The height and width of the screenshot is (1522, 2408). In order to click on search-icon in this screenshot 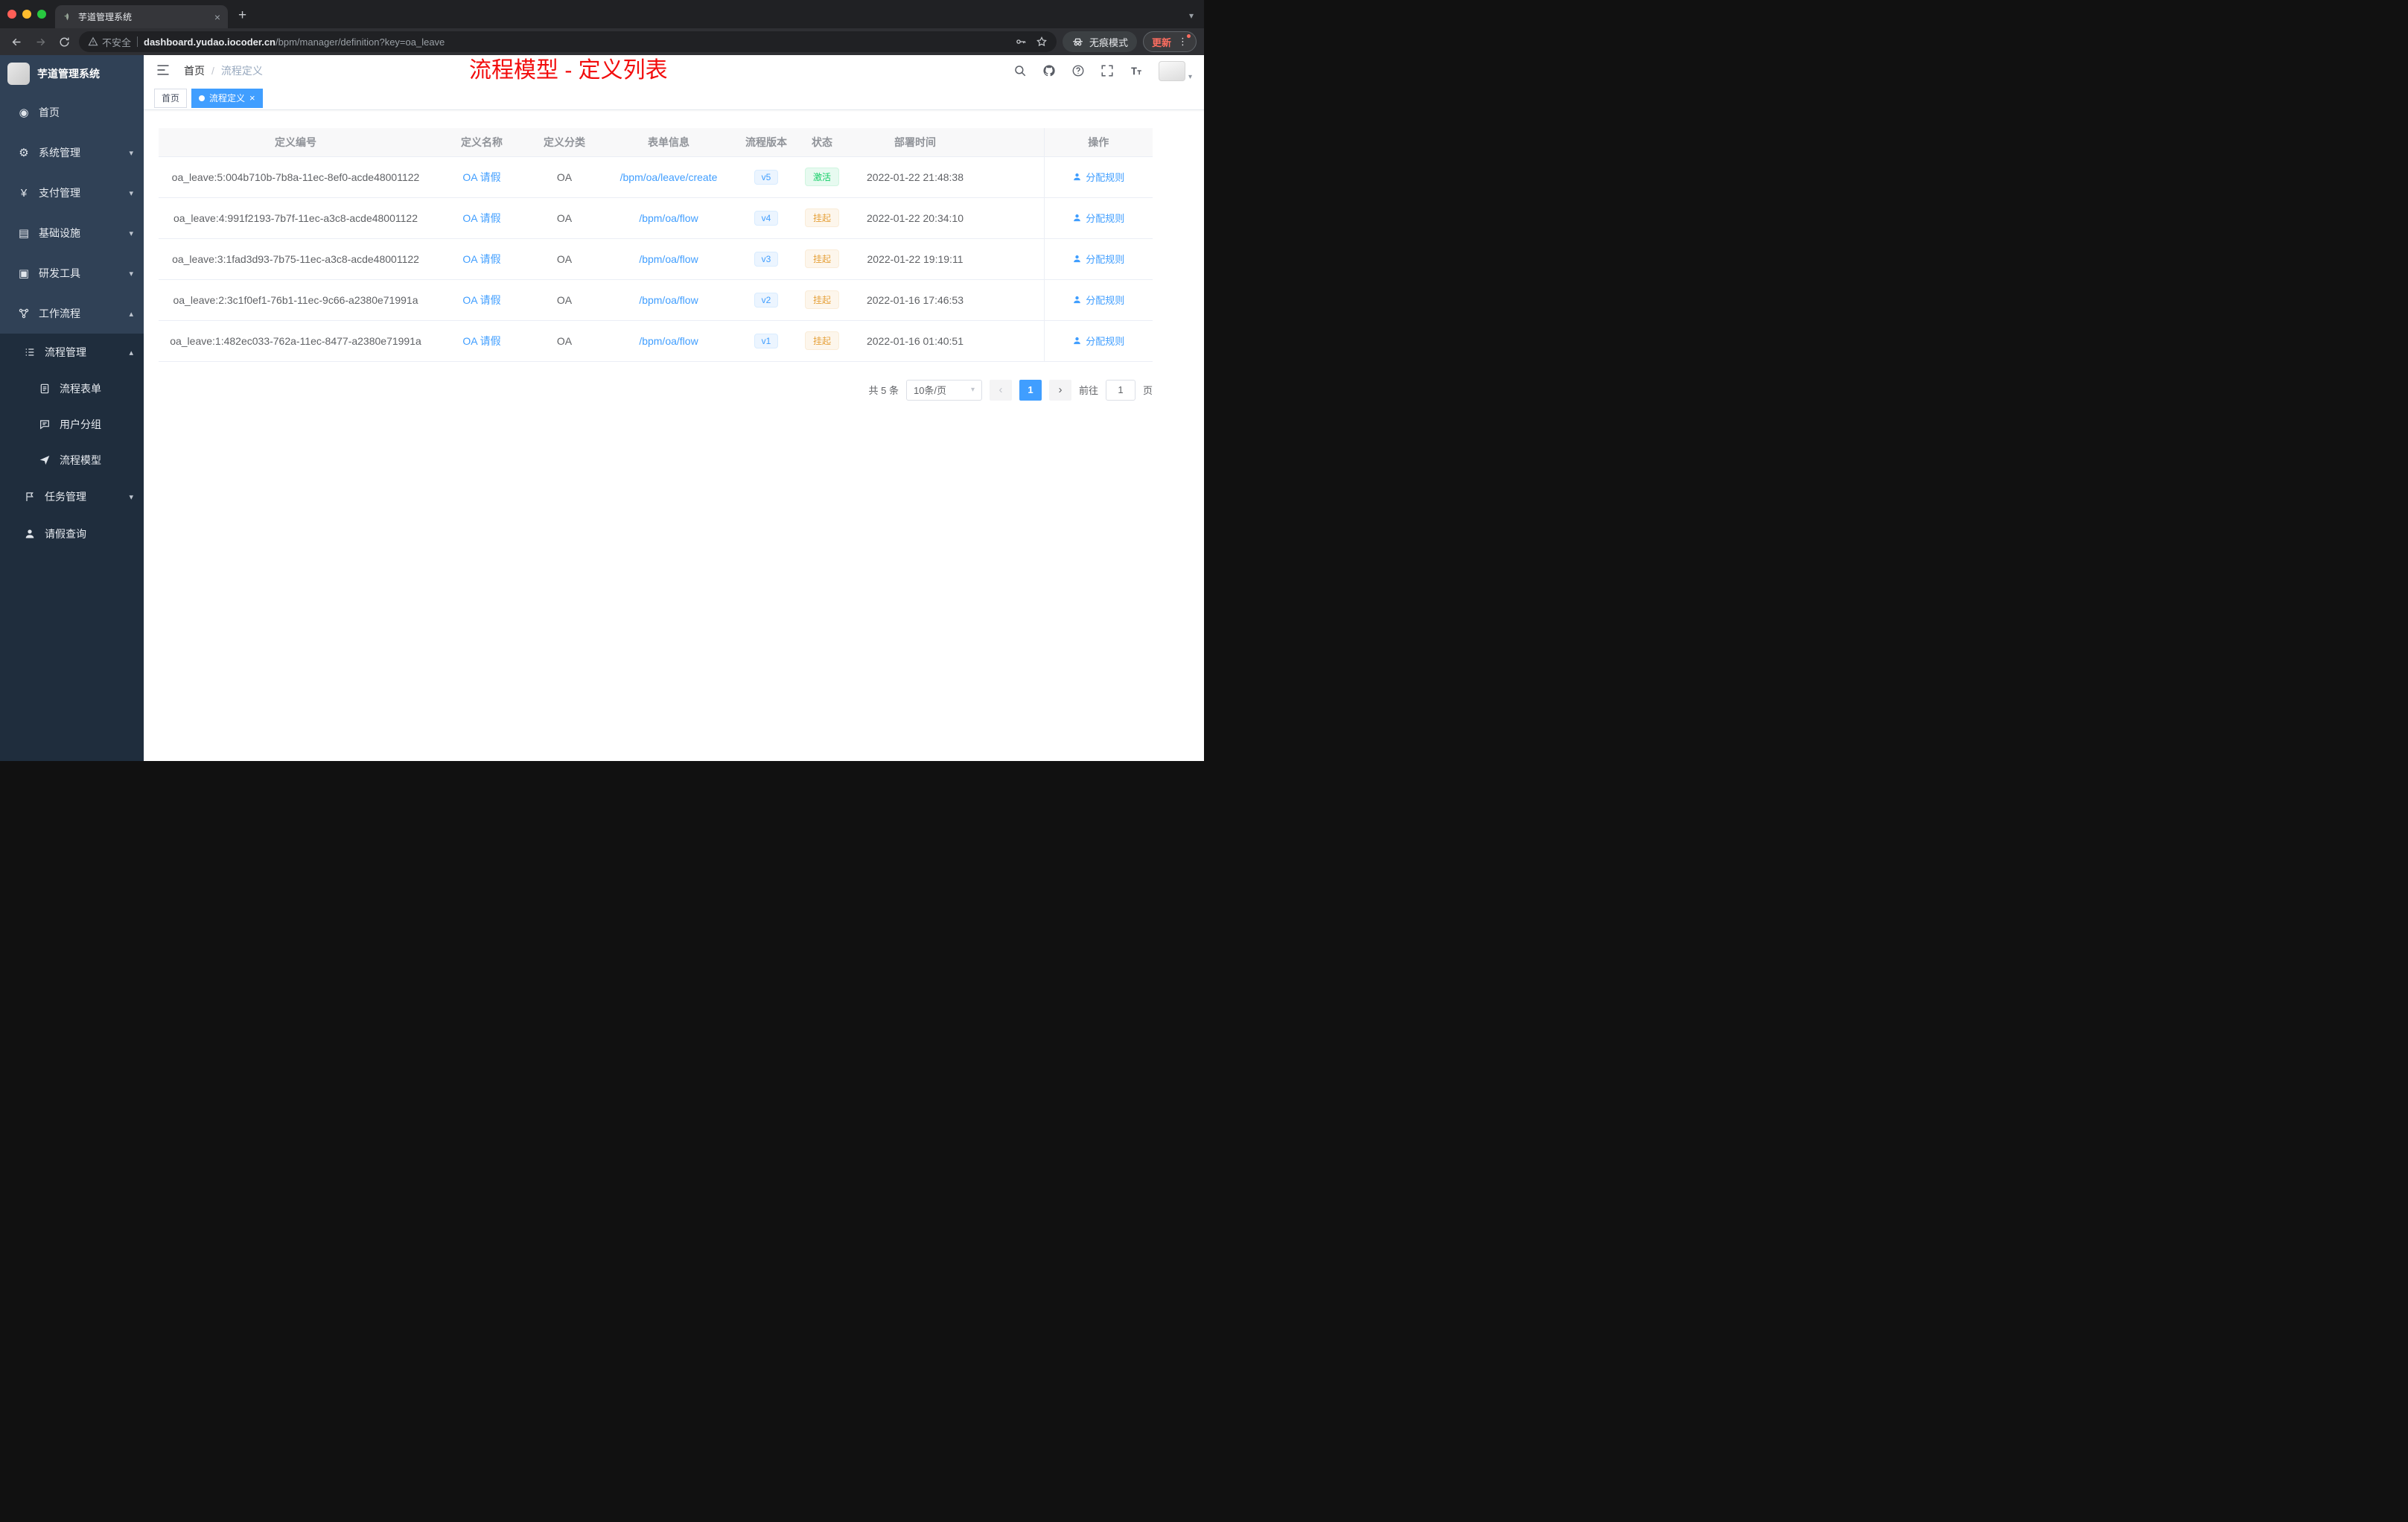, I will do `click(1020, 70)`.